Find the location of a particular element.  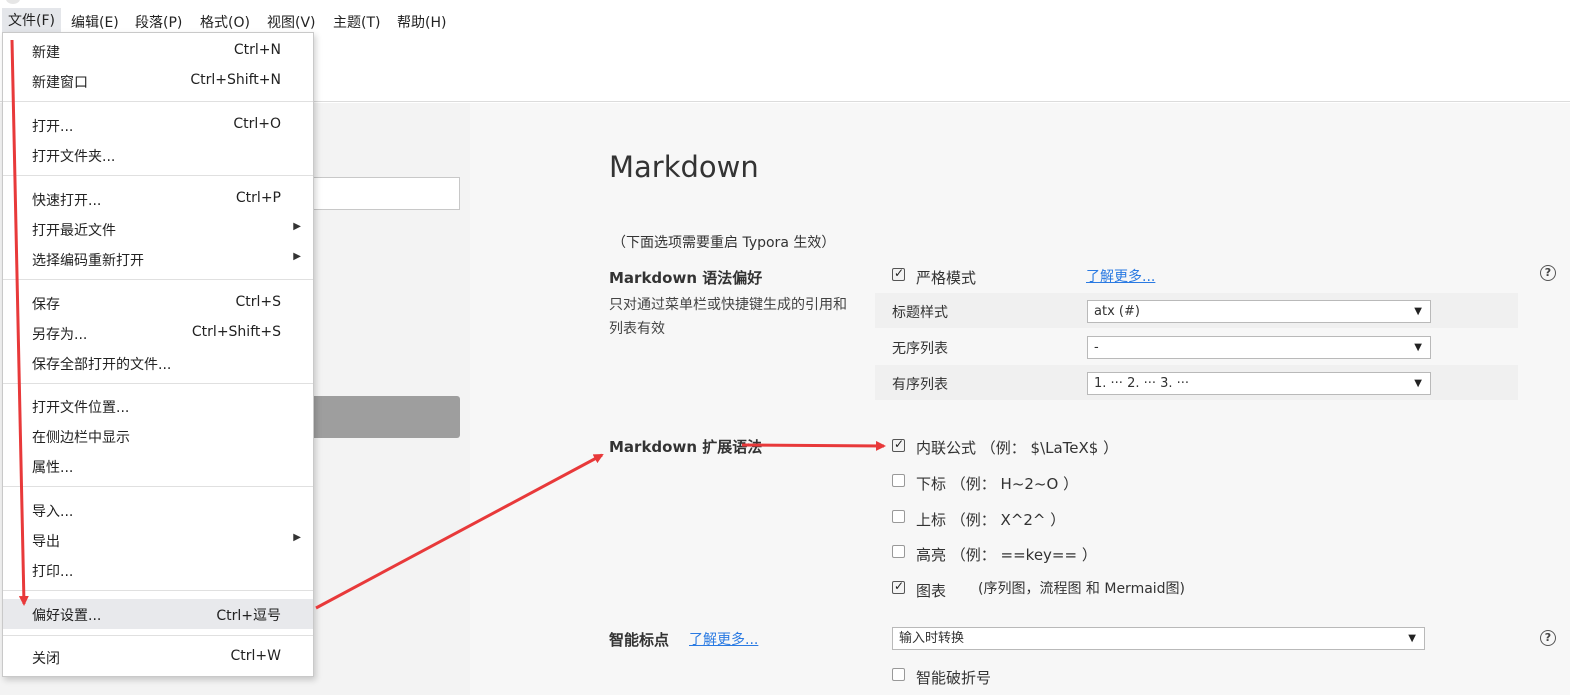

menu-item-label: 导出 is located at coordinates (46, 542).